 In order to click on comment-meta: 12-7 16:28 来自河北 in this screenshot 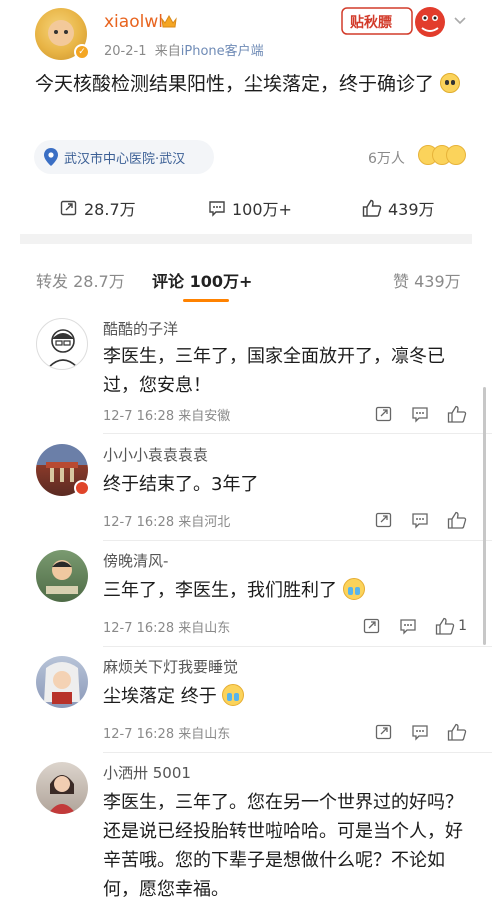, I will do `click(166, 520)`.